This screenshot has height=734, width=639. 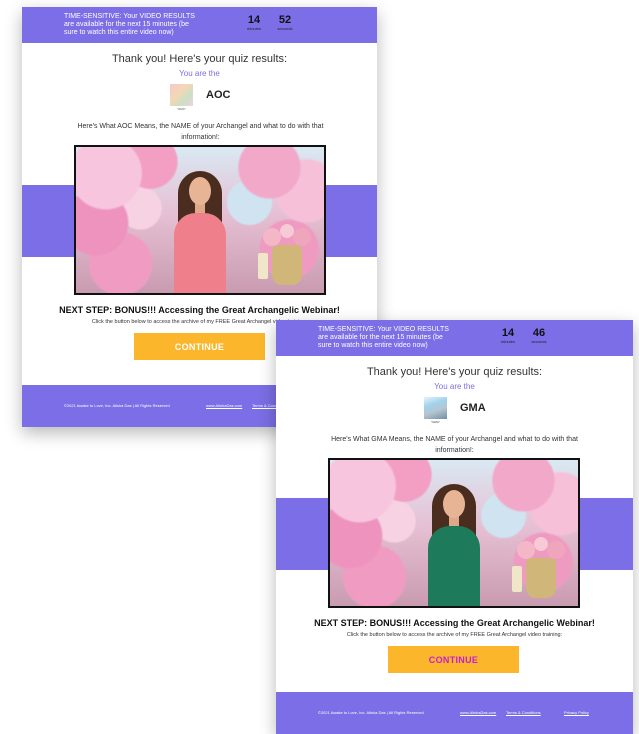 What do you see at coordinates (218, 95) in the screenshot?
I see `result-code: AOC` at bounding box center [218, 95].